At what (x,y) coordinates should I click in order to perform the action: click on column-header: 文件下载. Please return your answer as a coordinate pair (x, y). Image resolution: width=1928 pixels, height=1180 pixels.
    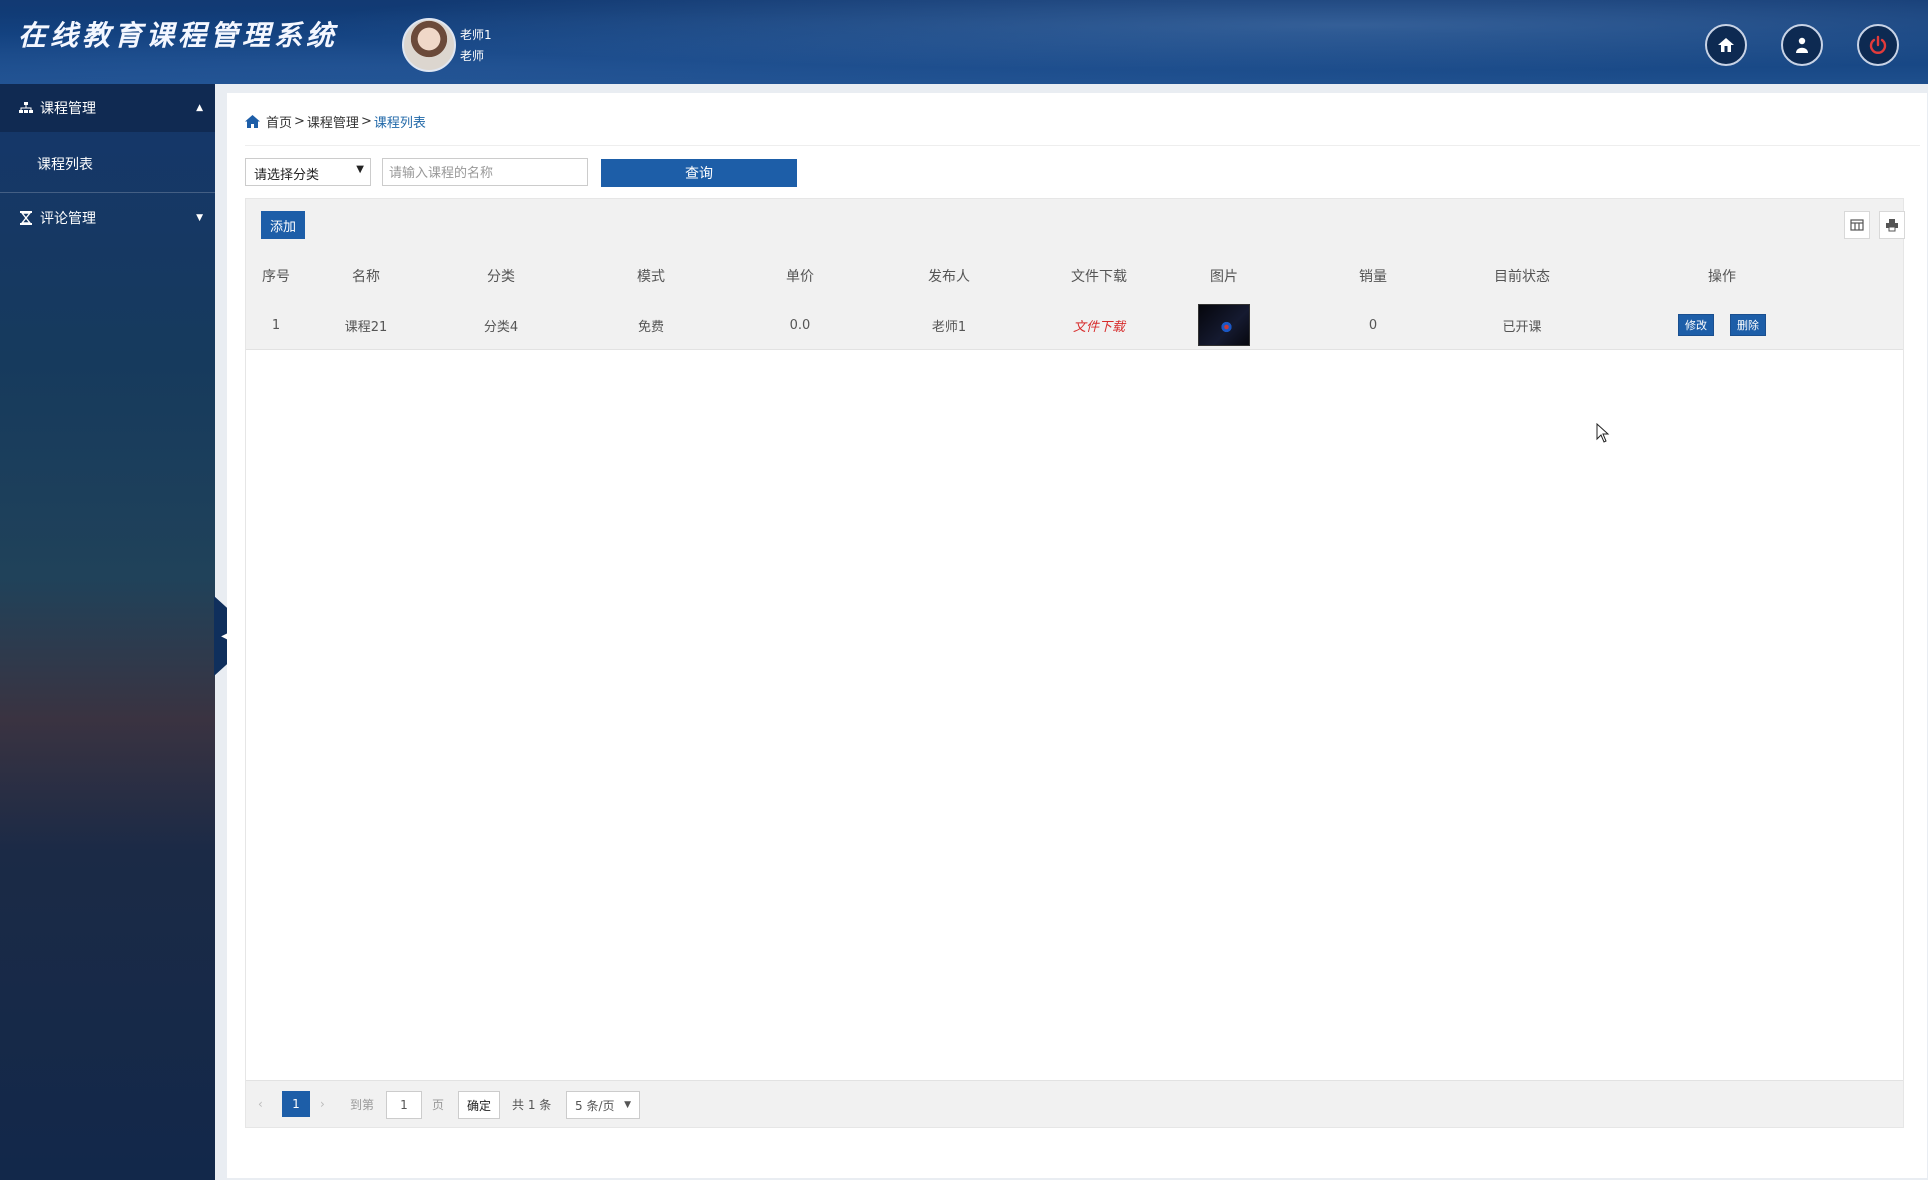
    Looking at the image, I should click on (1099, 277).